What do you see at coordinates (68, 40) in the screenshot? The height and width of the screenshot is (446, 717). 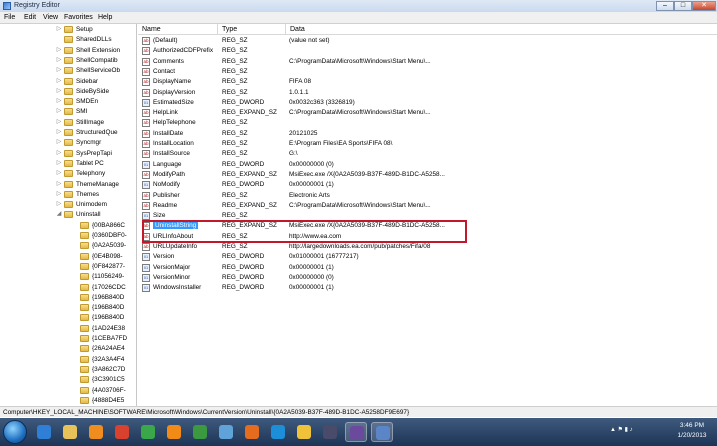 I see `tree-item: SharedDLLs` at bounding box center [68, 40].